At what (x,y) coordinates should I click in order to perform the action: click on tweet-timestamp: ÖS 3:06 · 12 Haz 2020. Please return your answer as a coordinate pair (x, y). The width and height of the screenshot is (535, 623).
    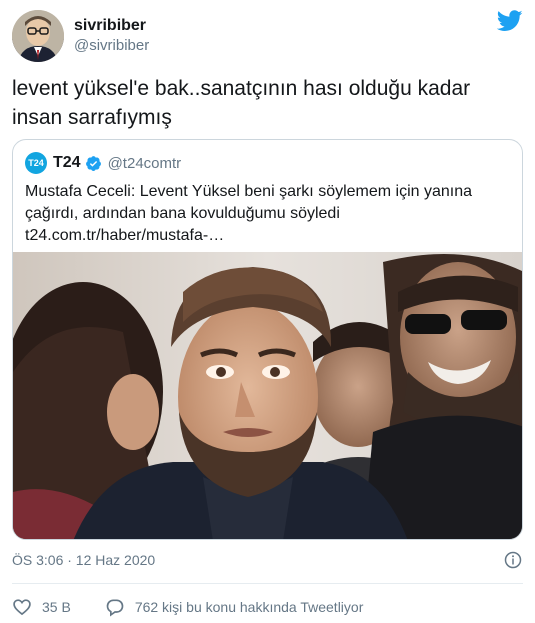
    Looking at the image, I should click on (83, 560).